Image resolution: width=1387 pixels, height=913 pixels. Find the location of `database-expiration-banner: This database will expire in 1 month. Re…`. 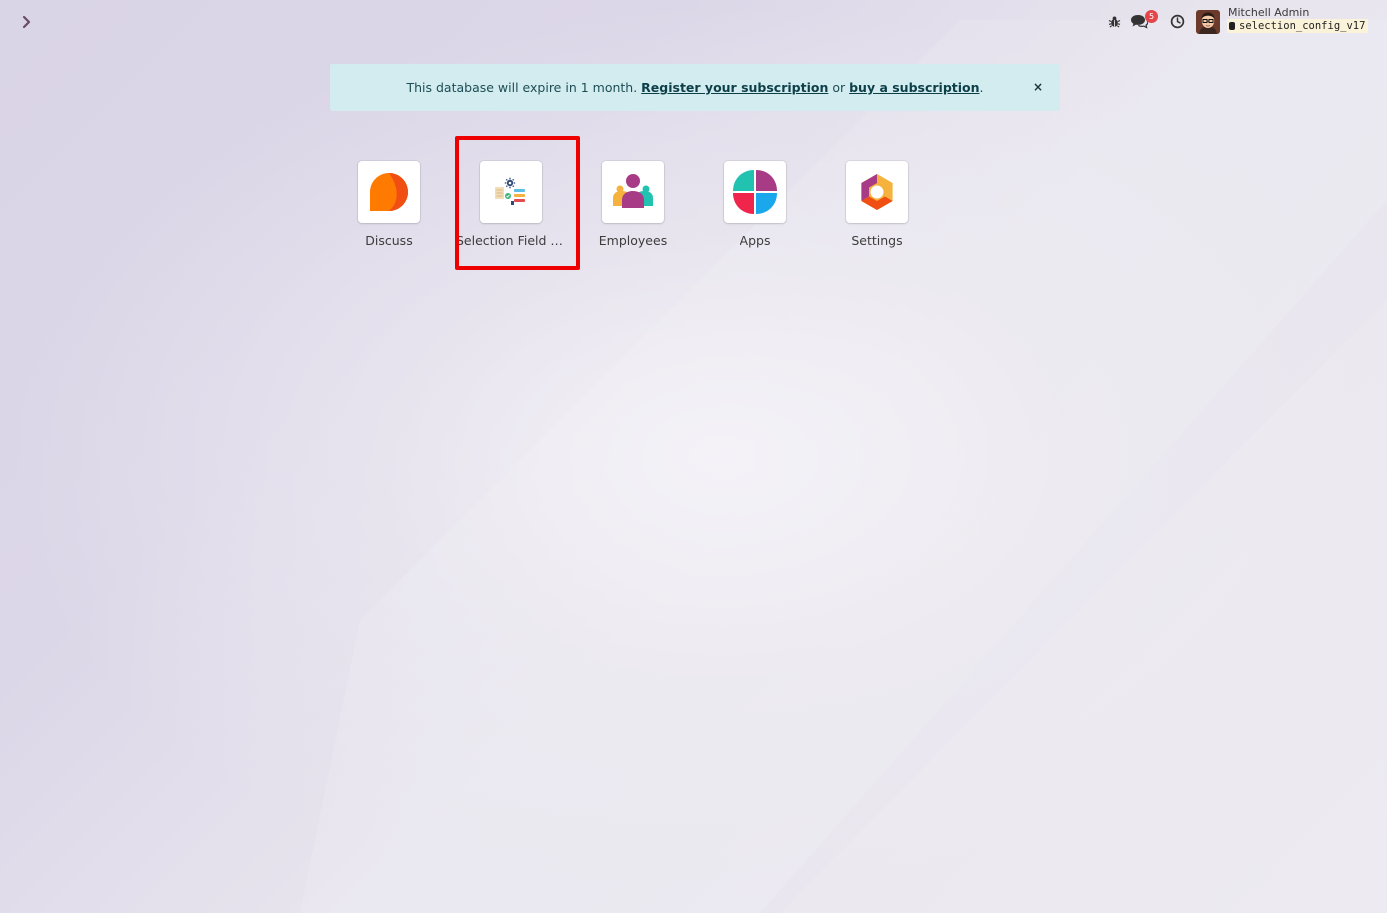

database-expiration-banner: This database will expire in 1 month. Re… is located at coordinates (695, 87).